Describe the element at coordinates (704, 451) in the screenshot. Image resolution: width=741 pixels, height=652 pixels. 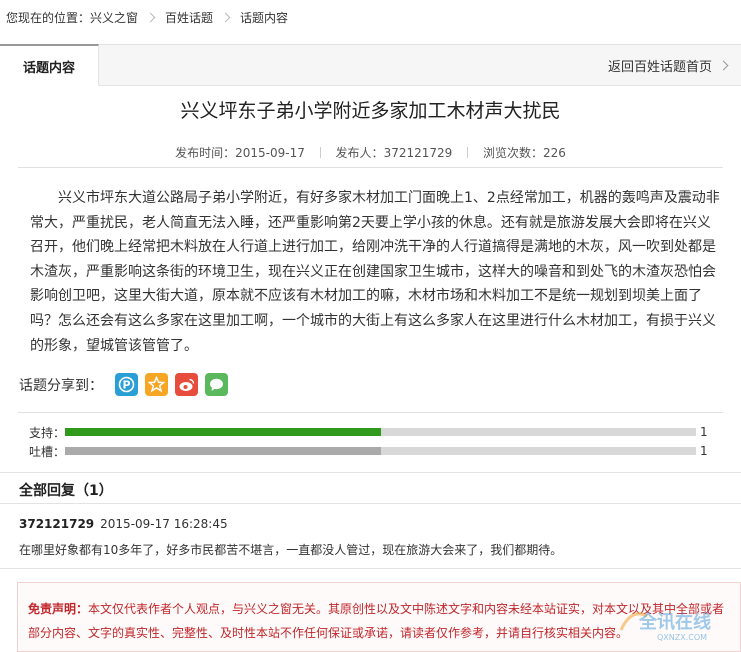
I see `complain-count: 1` at that location.